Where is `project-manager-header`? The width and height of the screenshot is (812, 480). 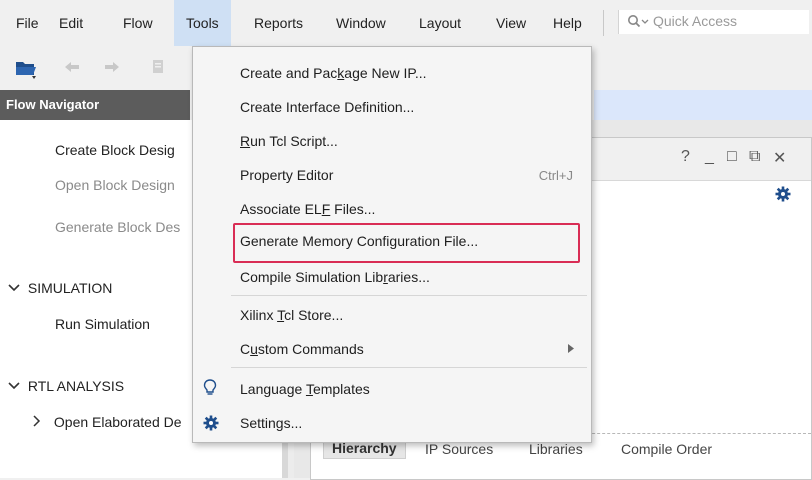
project-manager-header is located at coordinates (703, 105).